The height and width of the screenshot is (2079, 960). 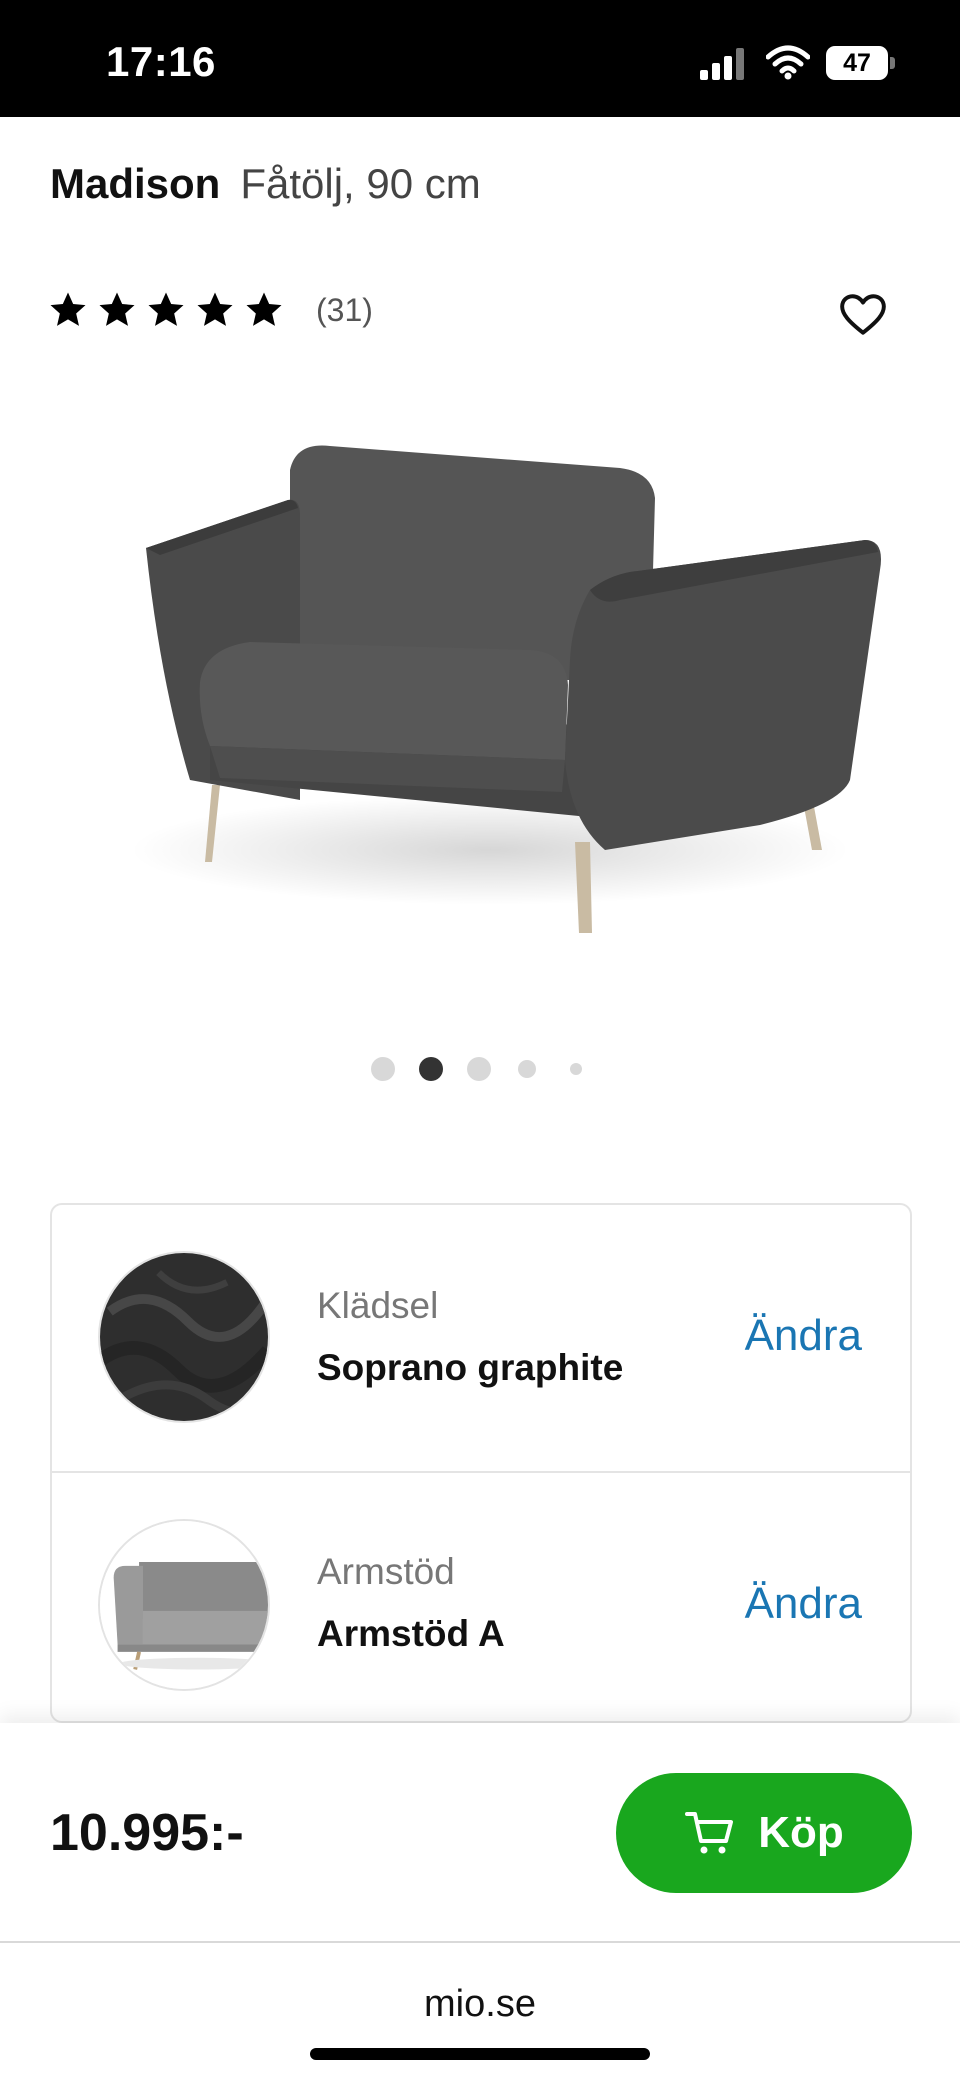 What do you see at coordinates (135, 183) in the screenshot?
I see `product-name: Madison` at bounding box center [135, 183].